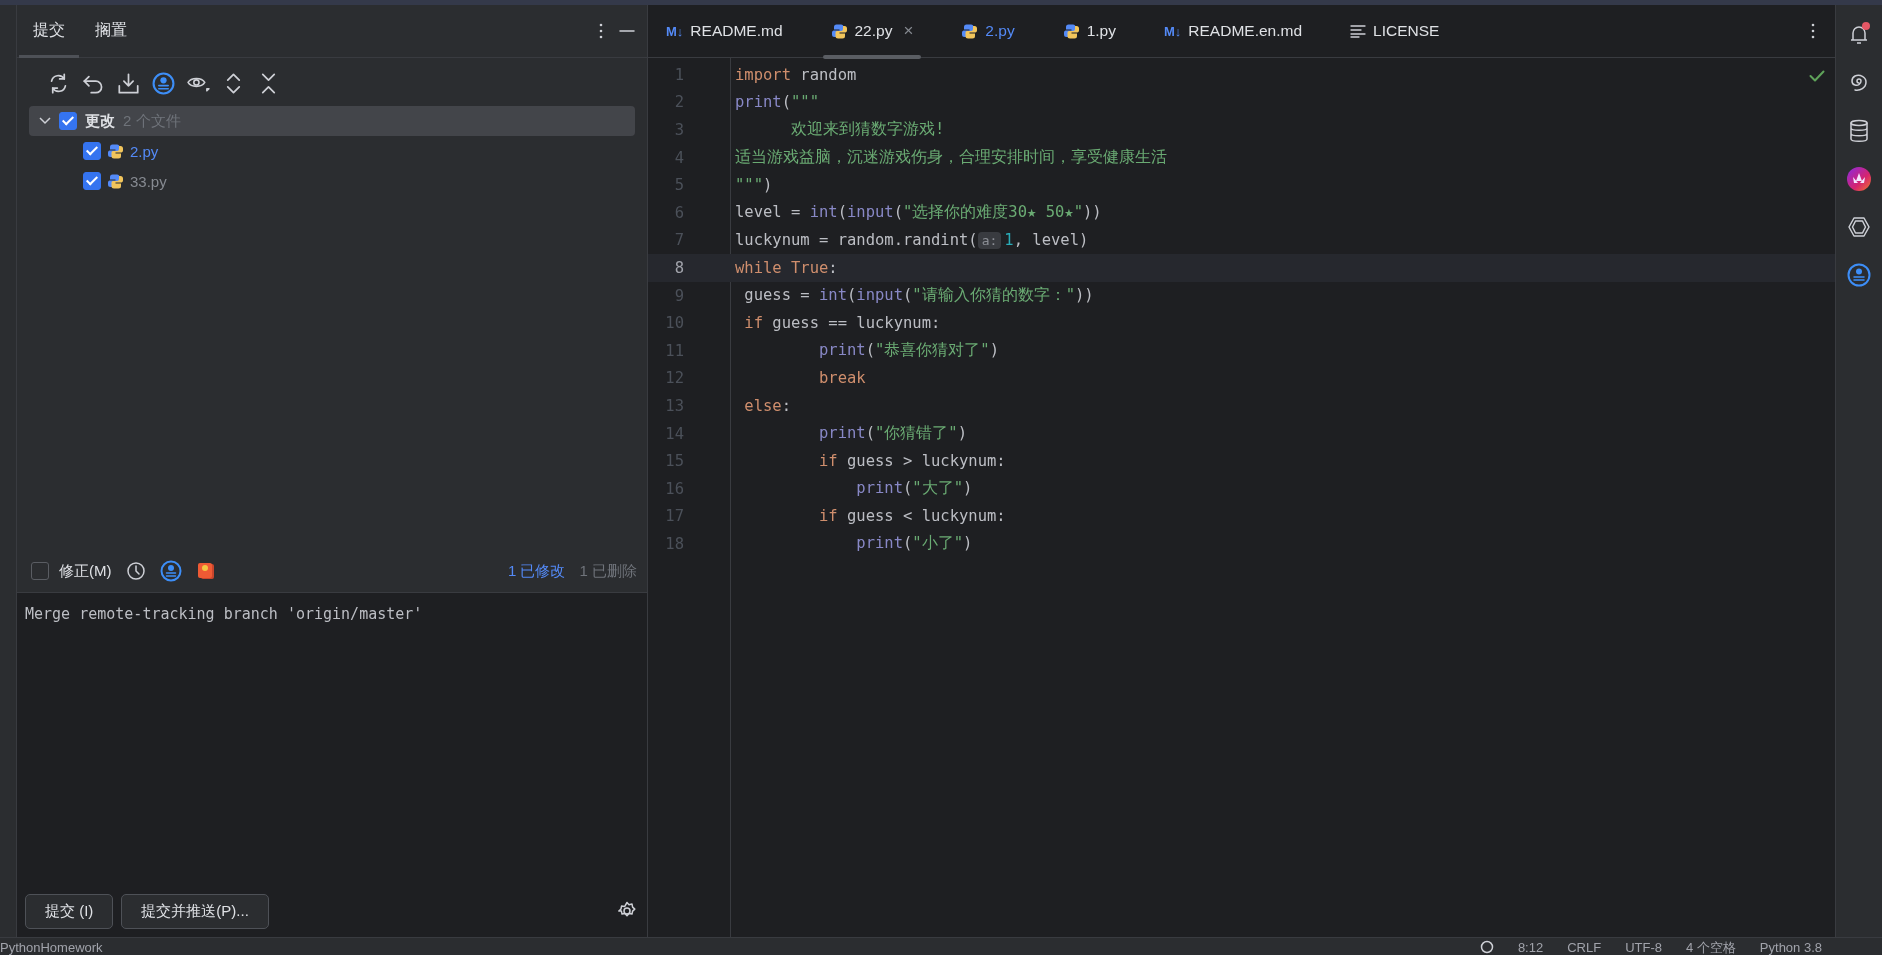 This screenshot has height=955, width=1882. I want to click on editor-tab: 22.py ×, so click(872, 31).